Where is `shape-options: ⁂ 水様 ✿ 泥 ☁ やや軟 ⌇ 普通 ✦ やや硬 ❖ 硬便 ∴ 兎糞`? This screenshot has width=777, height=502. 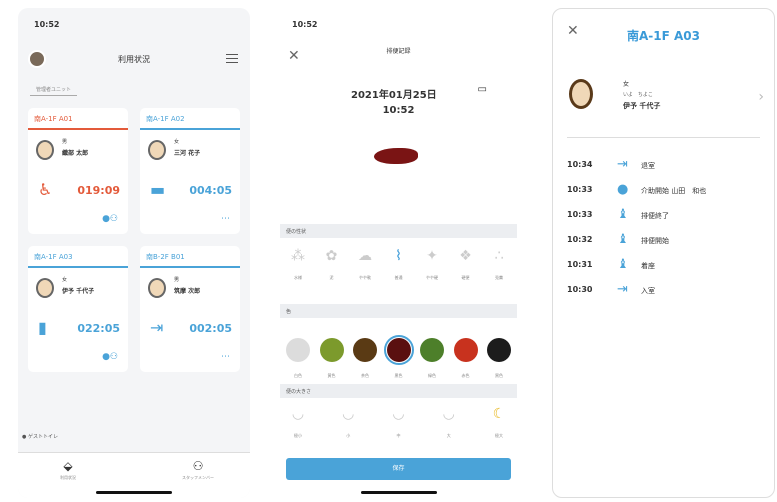
shape-options: ⁂ 水様 ✿ 泥 ☁ やや軟 ⌇ 普通 ✦ やや硬 ❖ 硬便 ∴ 兎糞 is located at coordinates (398, 265).